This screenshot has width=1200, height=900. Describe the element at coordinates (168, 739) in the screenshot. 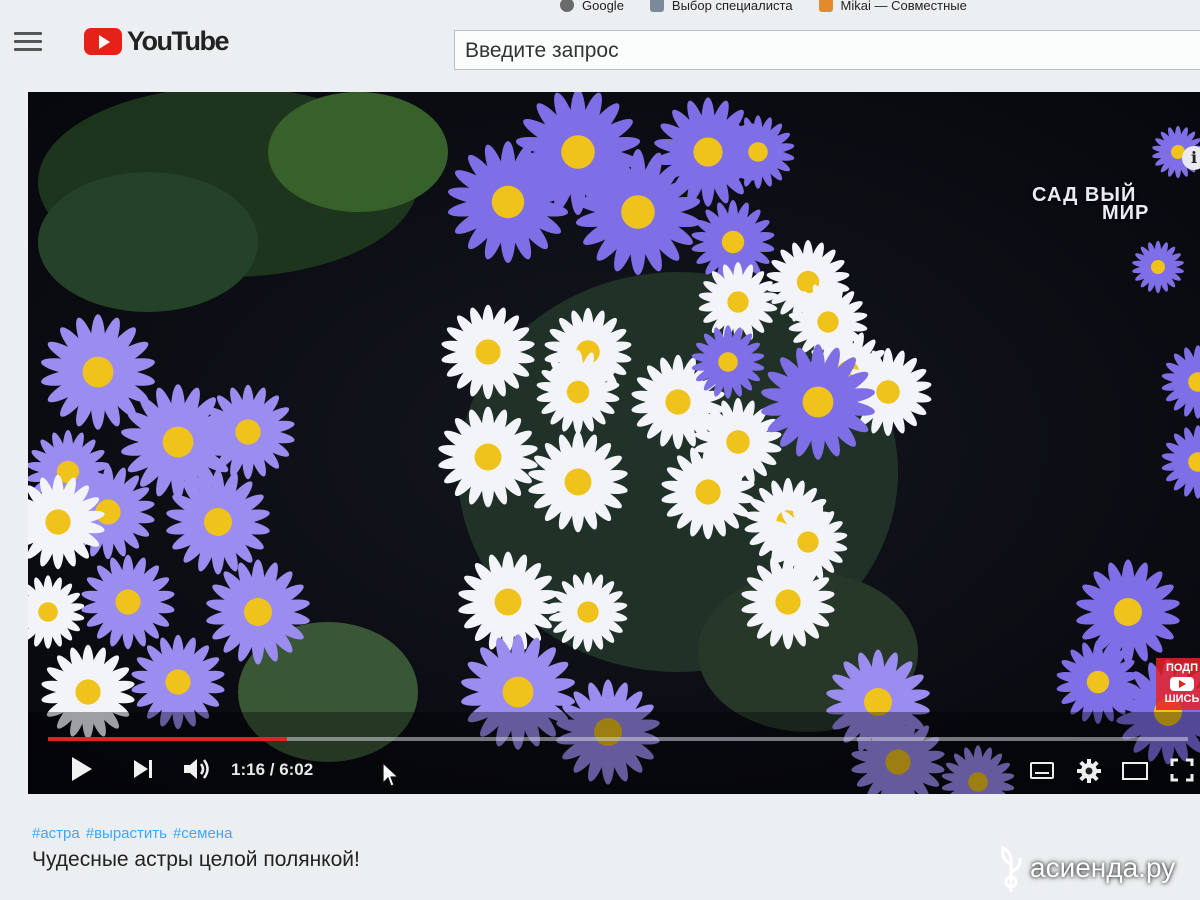

I see `progress-fill` at that location.